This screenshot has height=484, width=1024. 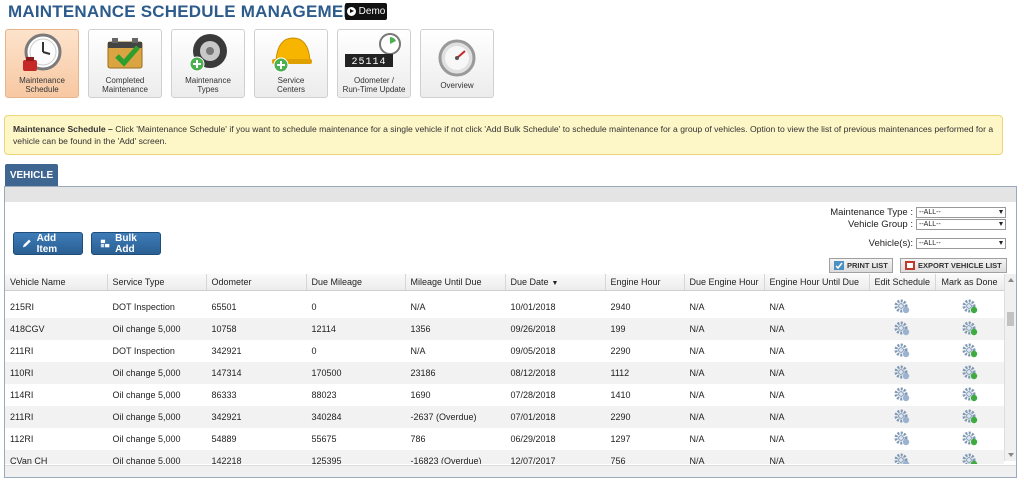 I want to click on table-cell: 170500, so click(x=355, y=373).